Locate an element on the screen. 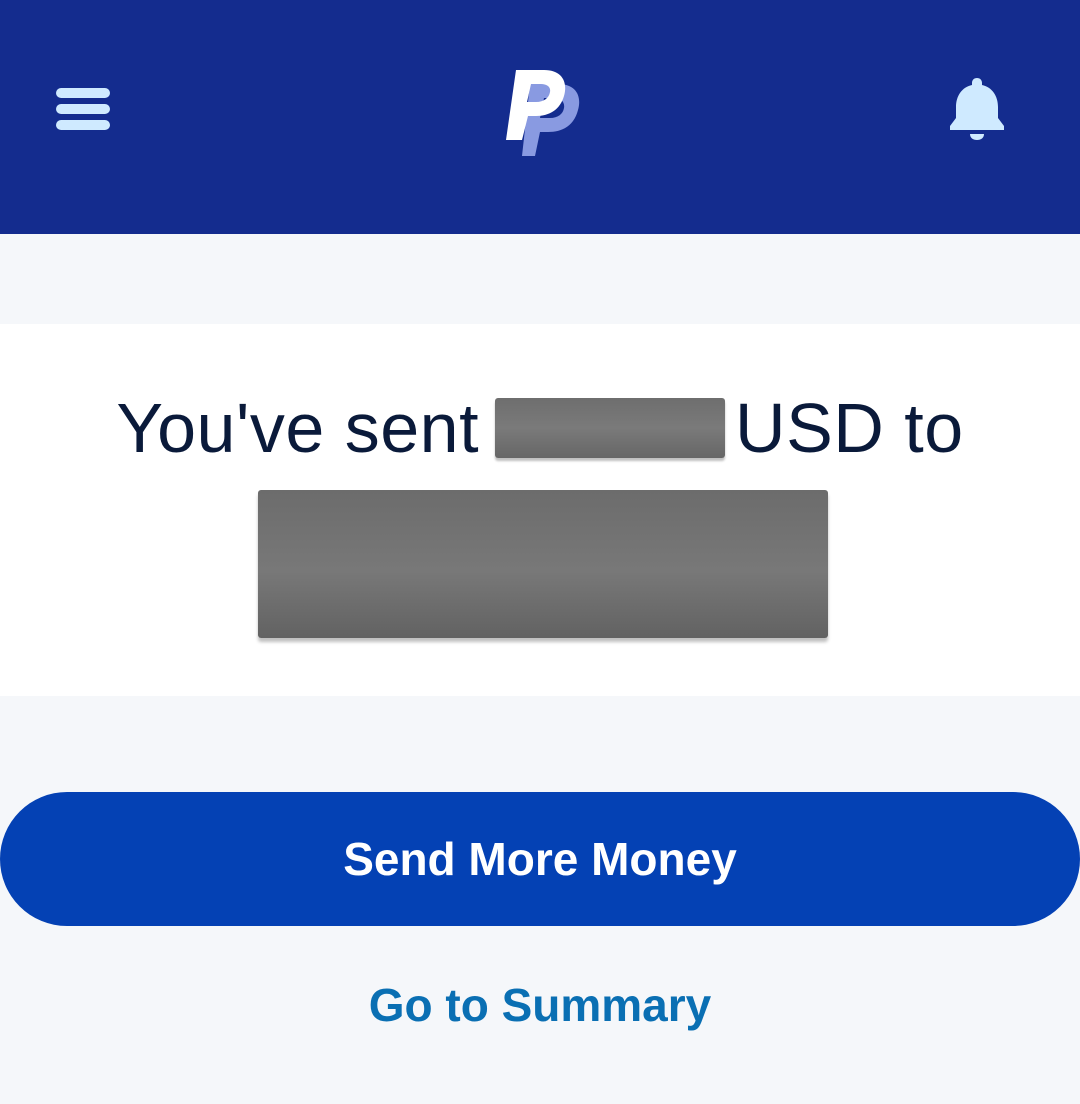  spacer-band is located at coordinates (540, 279).